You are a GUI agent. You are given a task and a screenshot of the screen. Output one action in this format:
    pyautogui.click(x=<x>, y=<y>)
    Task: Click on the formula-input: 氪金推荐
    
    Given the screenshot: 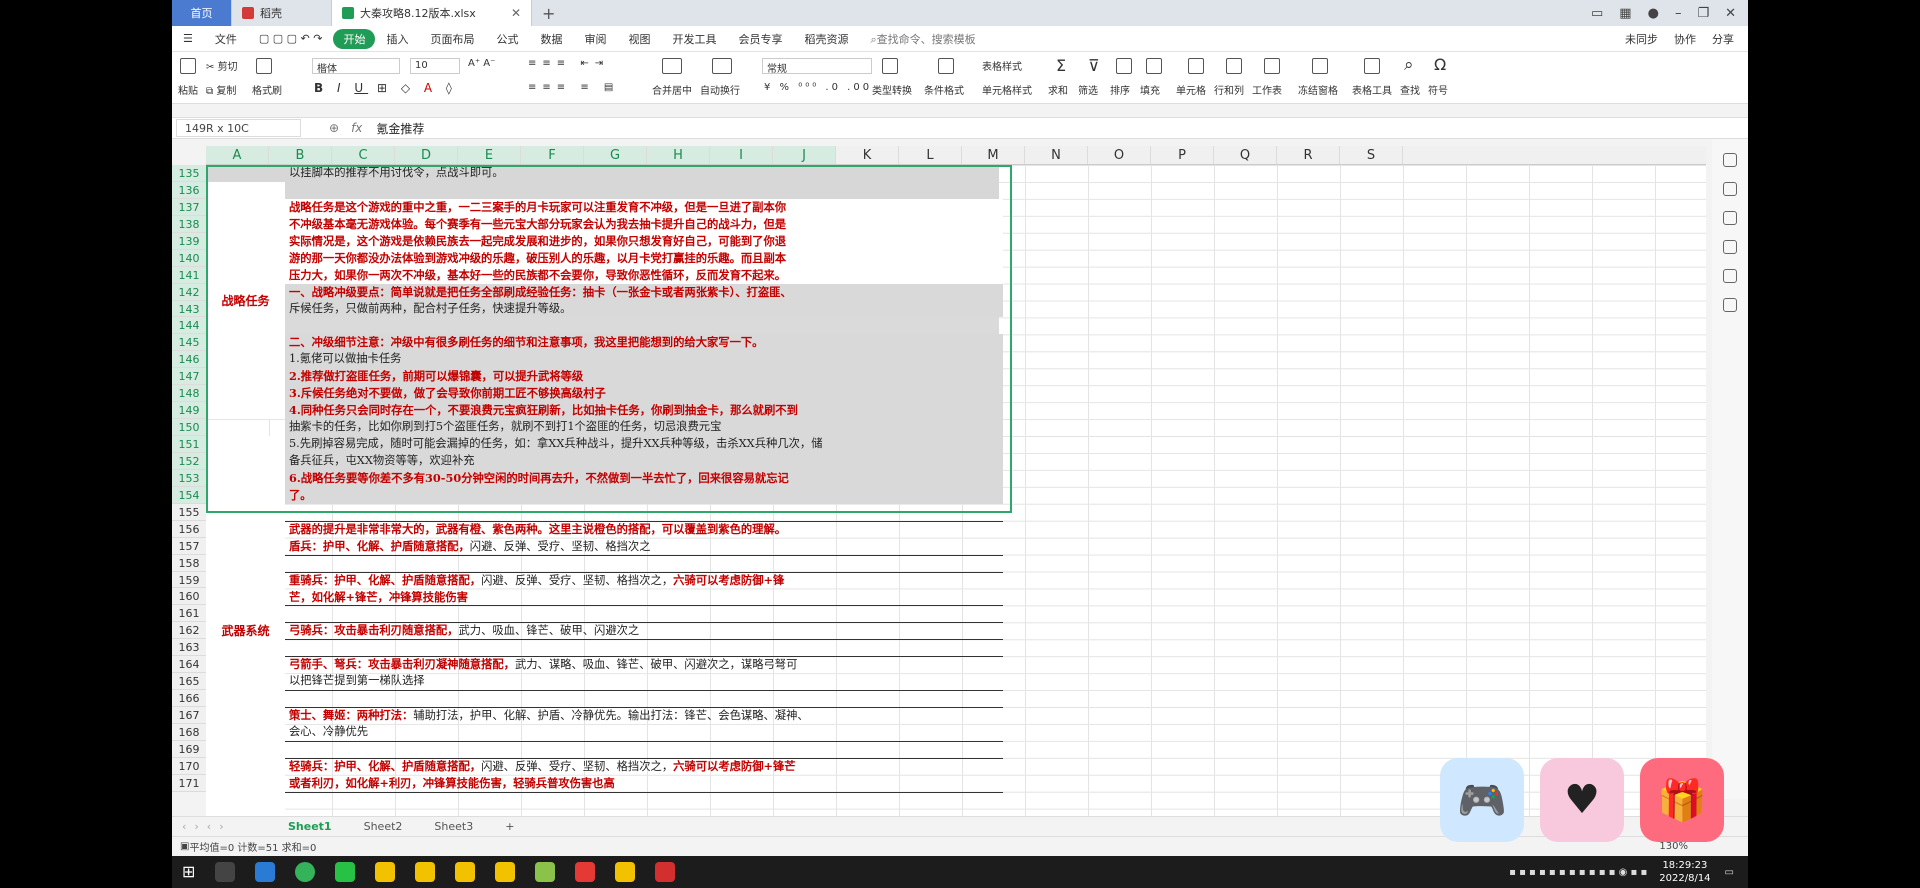 What is the action you would take?
    pyautogui.click(x=400, y=128)
    